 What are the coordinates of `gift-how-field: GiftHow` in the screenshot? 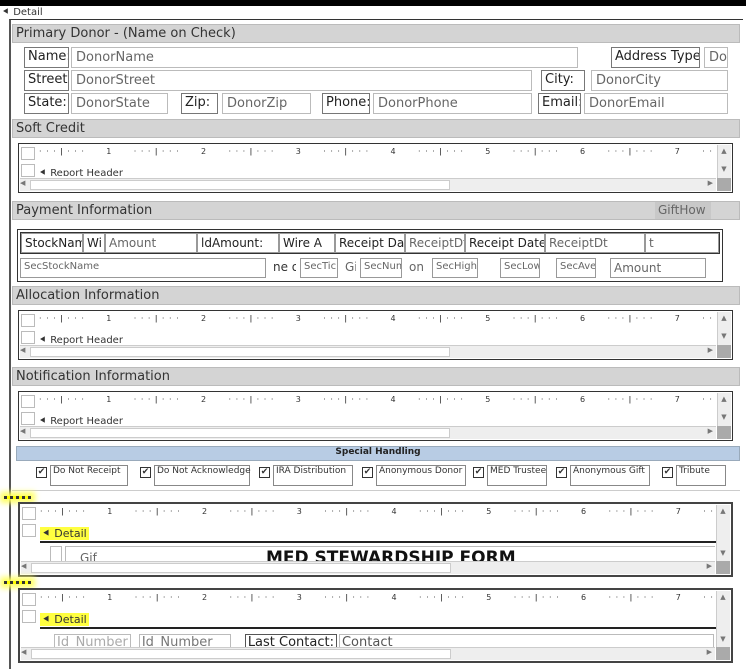 It's located at (683, 210).